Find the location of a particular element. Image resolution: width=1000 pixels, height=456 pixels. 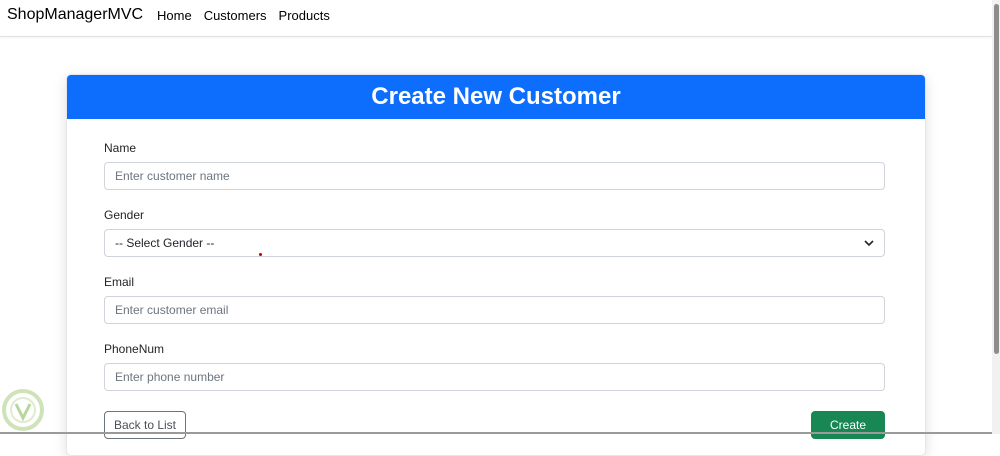

nav-home: Home is located at coordinates (174, 15).